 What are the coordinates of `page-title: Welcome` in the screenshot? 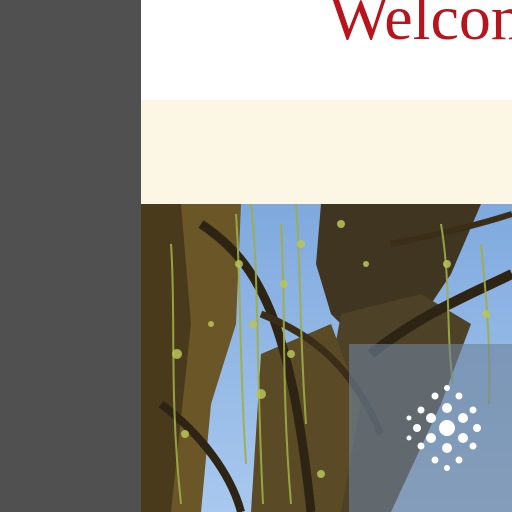 It's located at (420, 26).